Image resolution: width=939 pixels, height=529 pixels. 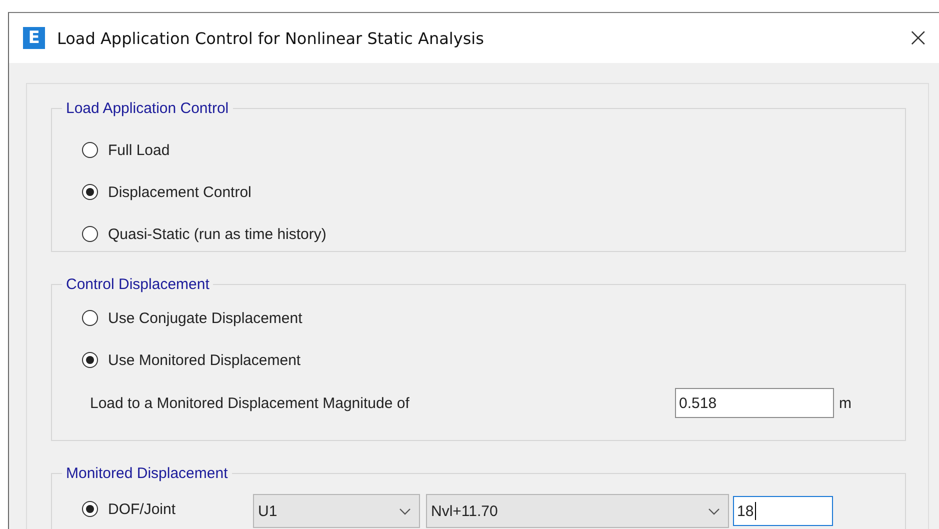 What do you see at coordinates (250, 403) in the screenshot?
I see `field-label: Load to a Monitored Displacement Magnitude of` at bounding box center [250, 403].